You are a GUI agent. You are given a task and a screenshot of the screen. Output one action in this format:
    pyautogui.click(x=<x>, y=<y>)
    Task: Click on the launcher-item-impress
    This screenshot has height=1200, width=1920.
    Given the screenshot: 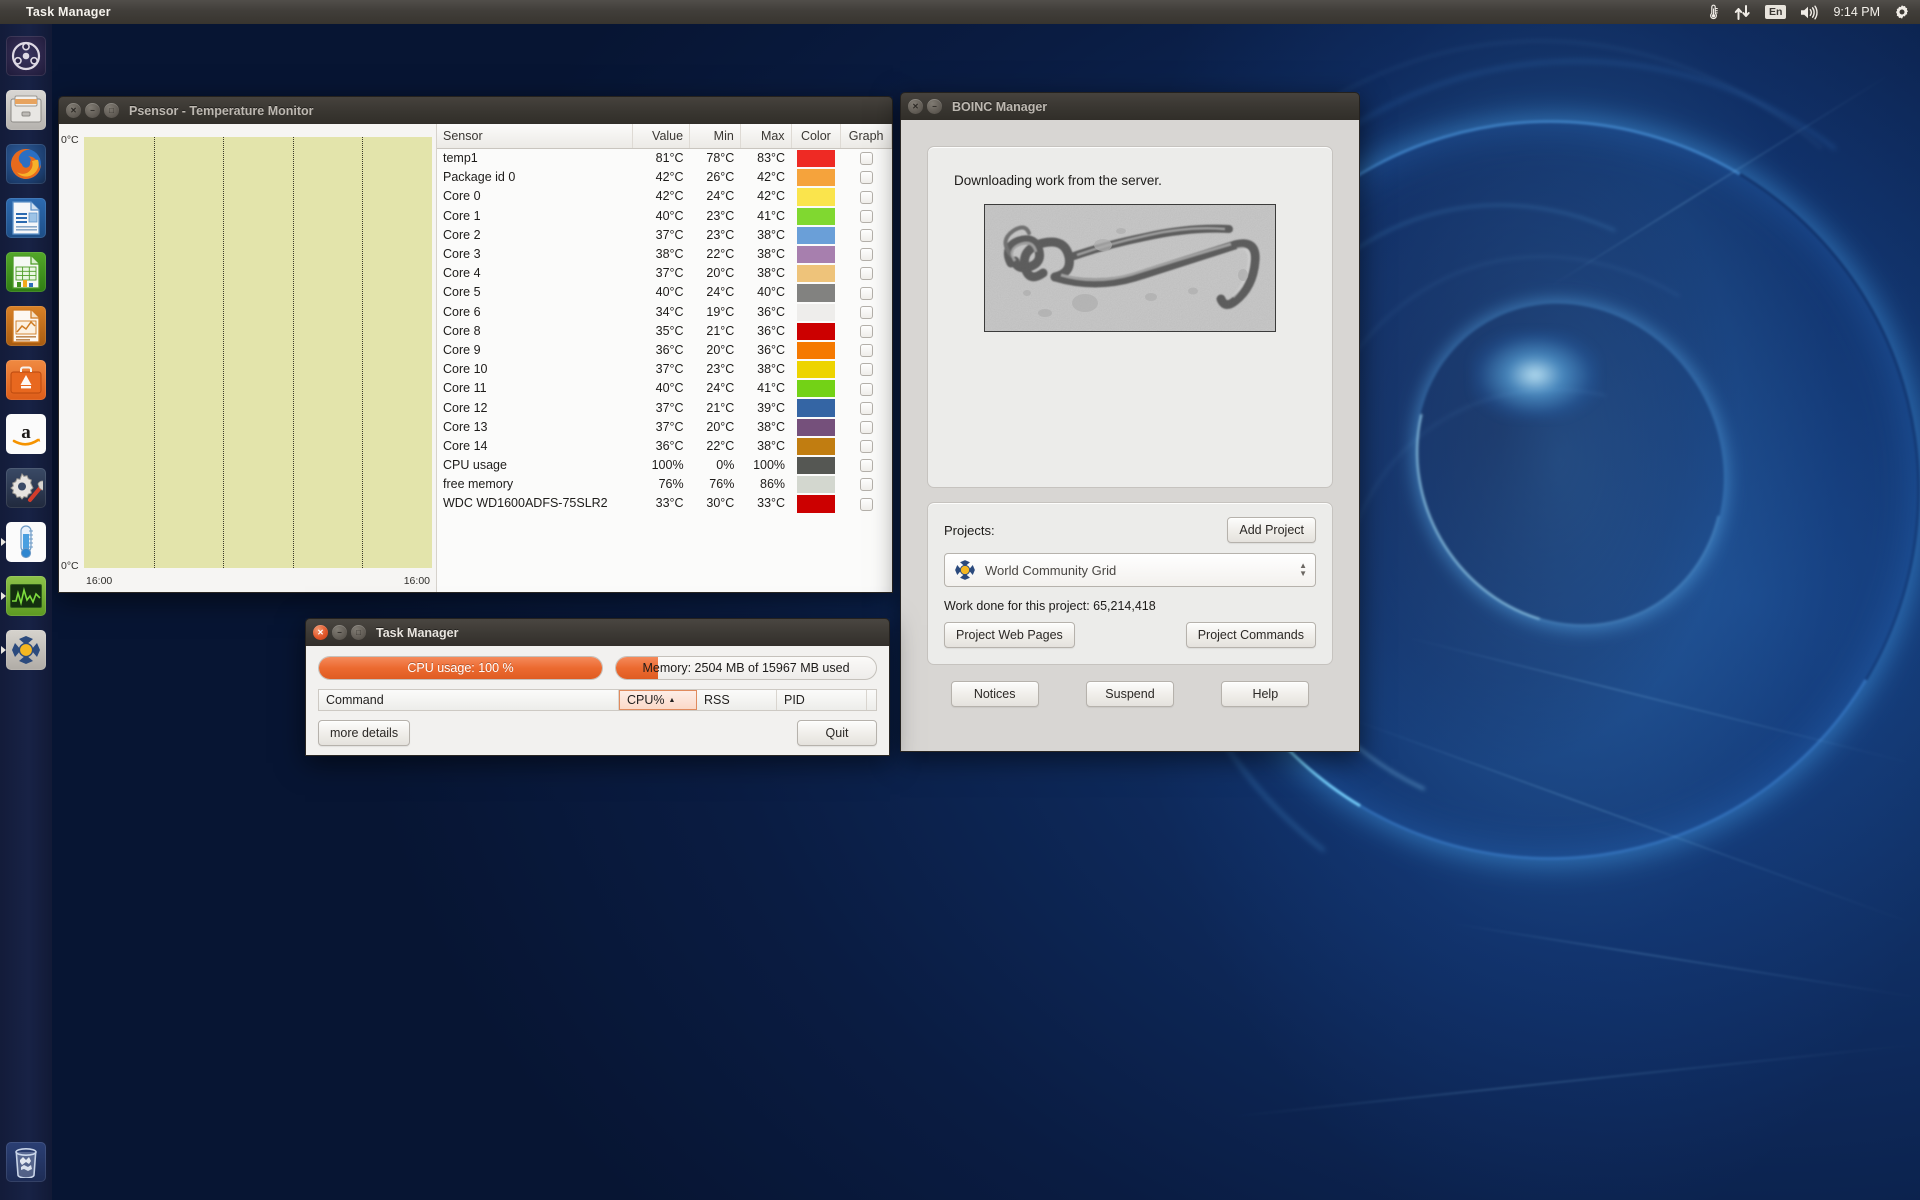 What is the action you would take?
    pyautogui.click(x=26, y=326)
    